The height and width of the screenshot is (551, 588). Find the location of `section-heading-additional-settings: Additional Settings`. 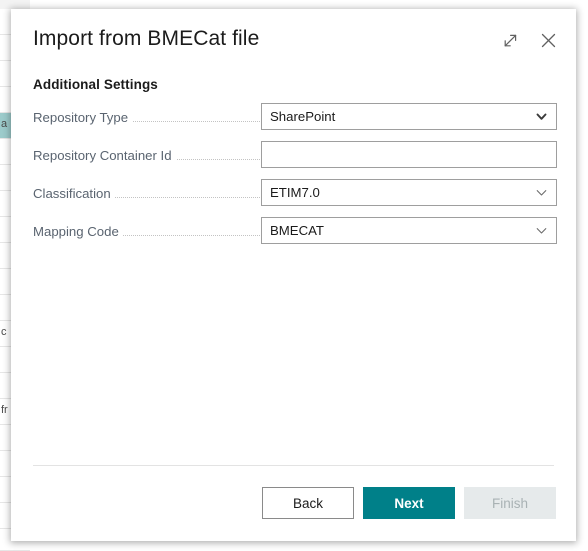

section-heading-additional-settings: Additional Settings is located at coordinates (95, 84).